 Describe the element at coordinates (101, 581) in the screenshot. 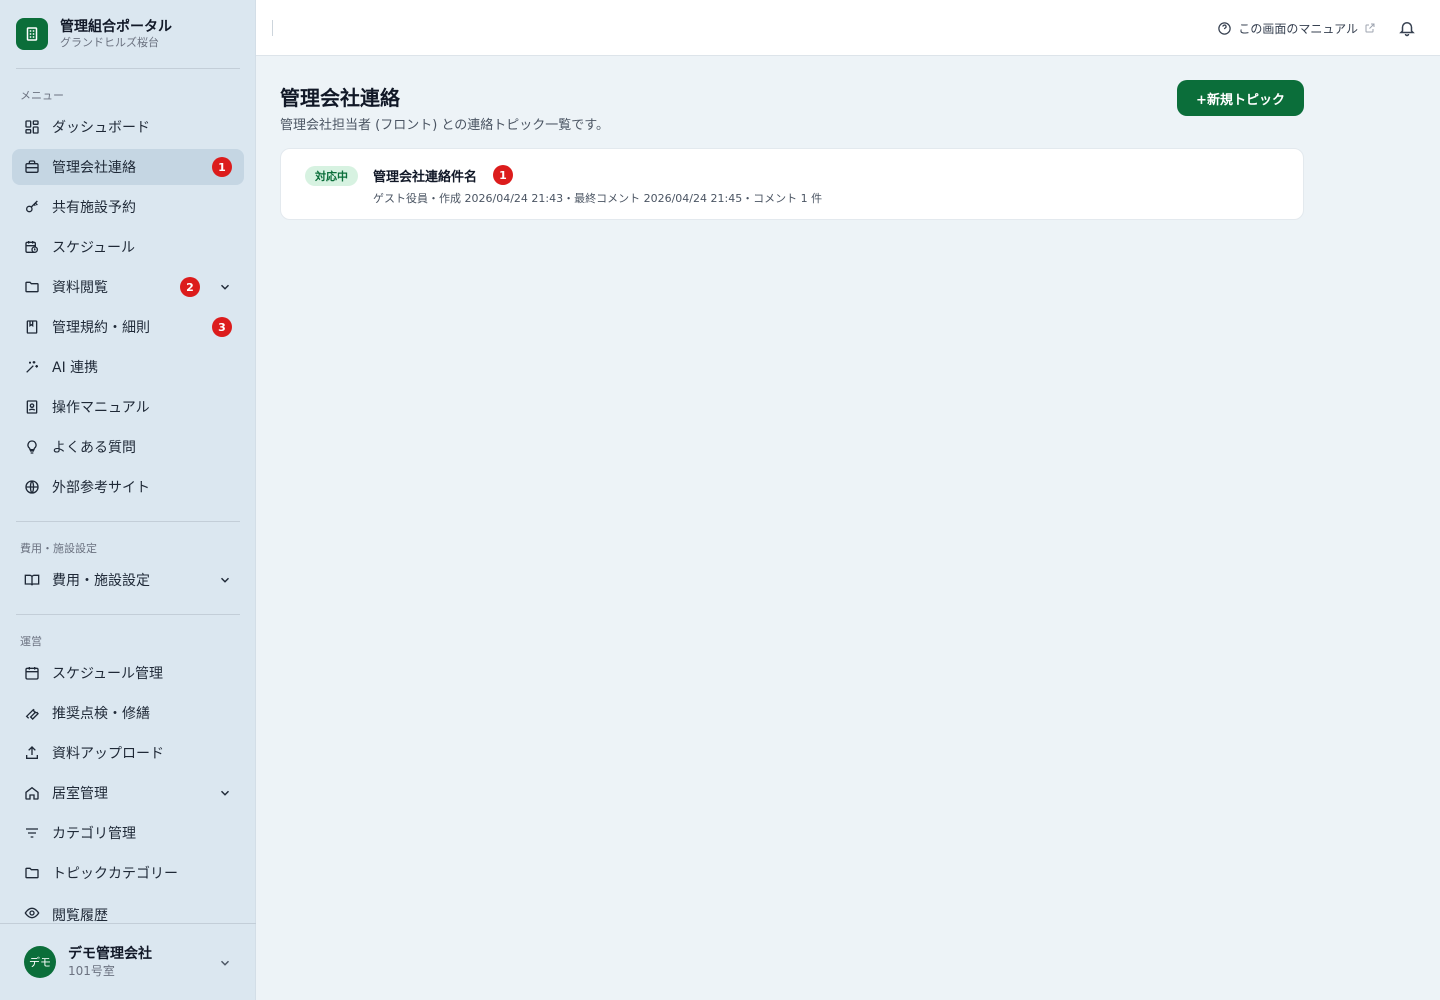

I see `sidebar-item-label: 費用・施設設定` at that location.